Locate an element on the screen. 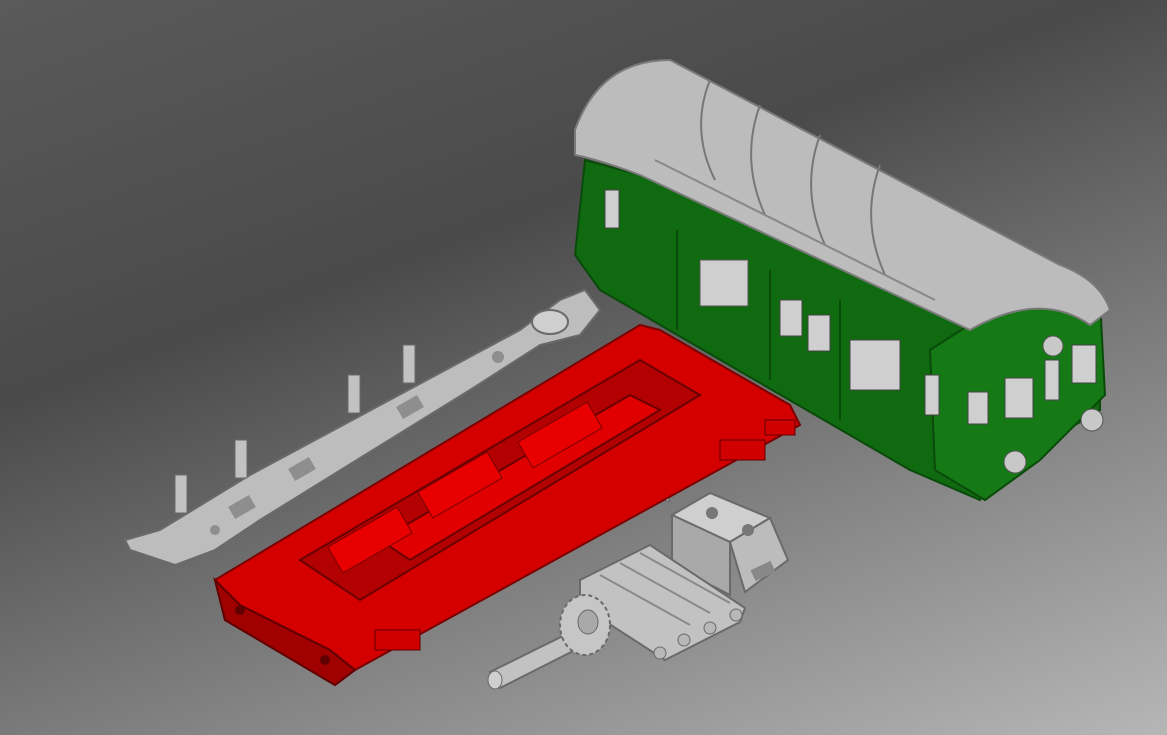  gear-axle is located at coordinates (549, 642).